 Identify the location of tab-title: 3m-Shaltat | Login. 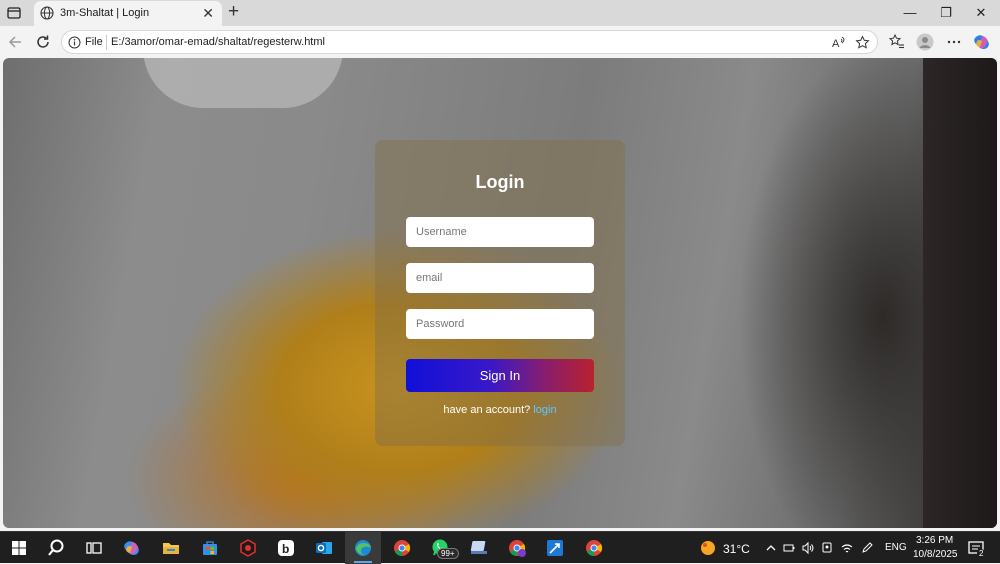
(105, 13).